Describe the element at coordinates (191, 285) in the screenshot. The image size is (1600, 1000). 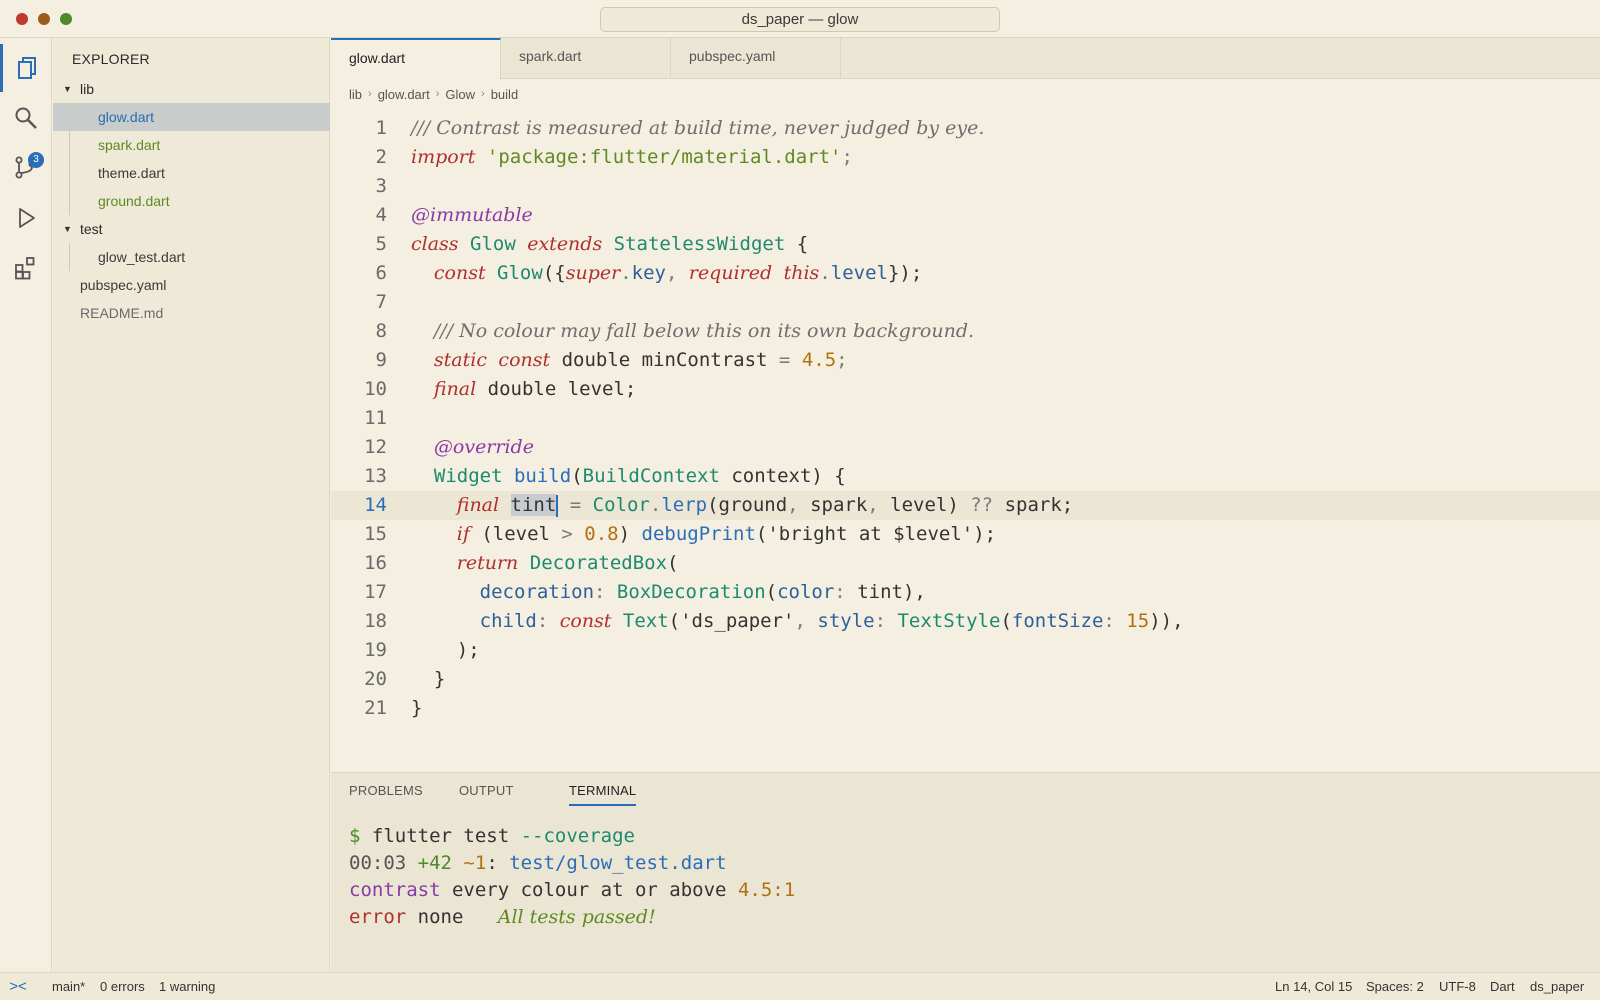
I see `tree-file-pubspec-yaml: pubspec.yaml` at that location.